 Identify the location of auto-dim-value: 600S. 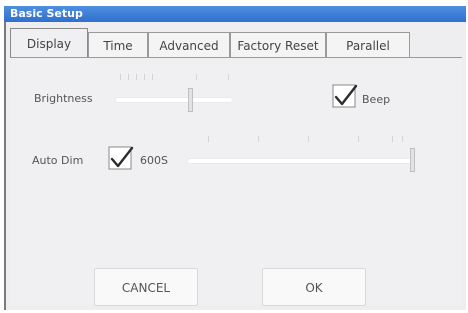
(154, 160).